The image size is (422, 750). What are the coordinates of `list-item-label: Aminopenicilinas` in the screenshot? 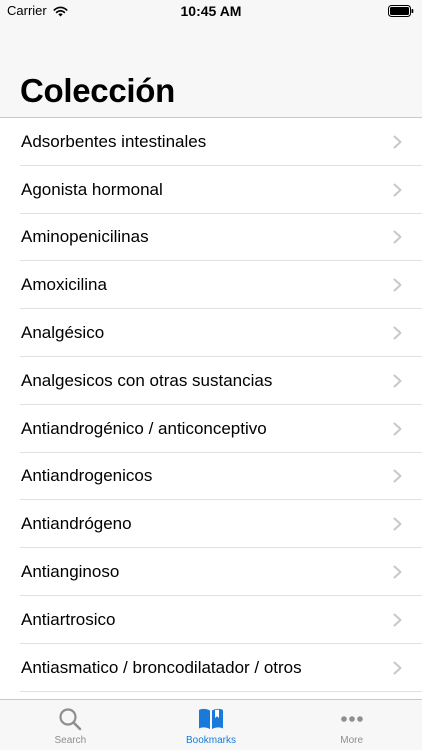 It's located at (85, 237).